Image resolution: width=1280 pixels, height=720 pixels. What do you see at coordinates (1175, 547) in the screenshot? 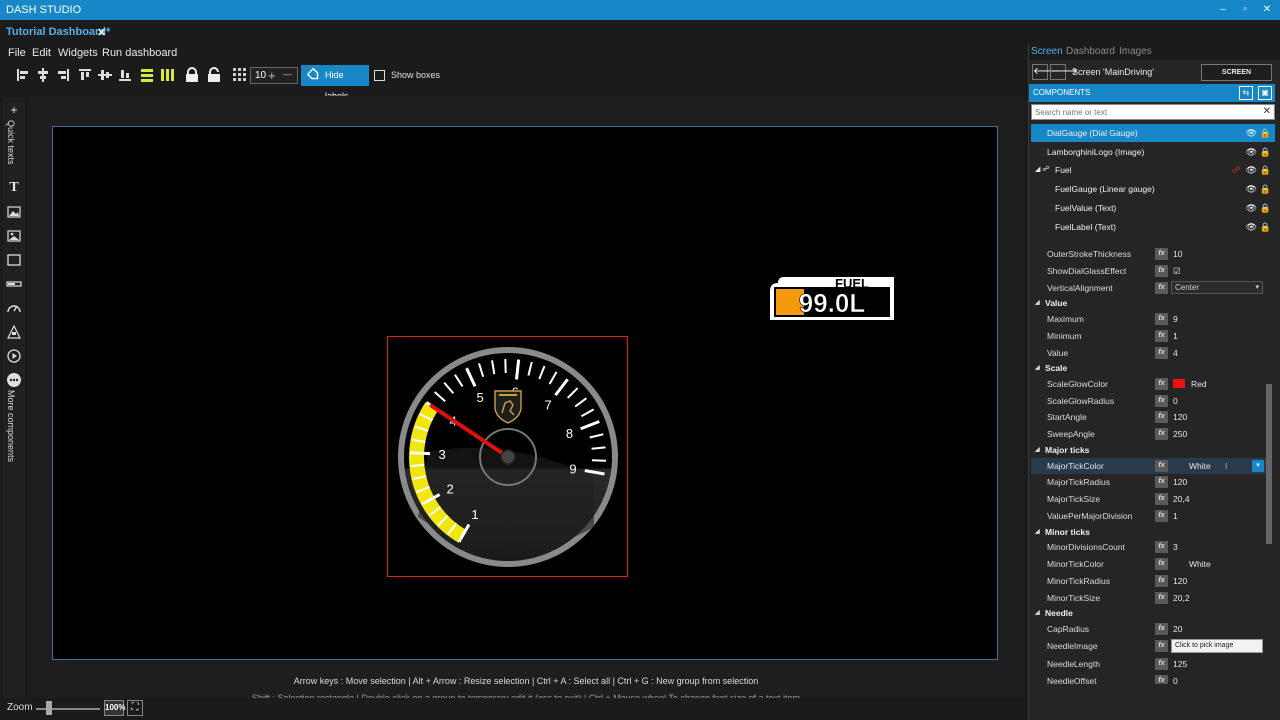
I see `property-value: 3` at bounding box center [1175, 547].